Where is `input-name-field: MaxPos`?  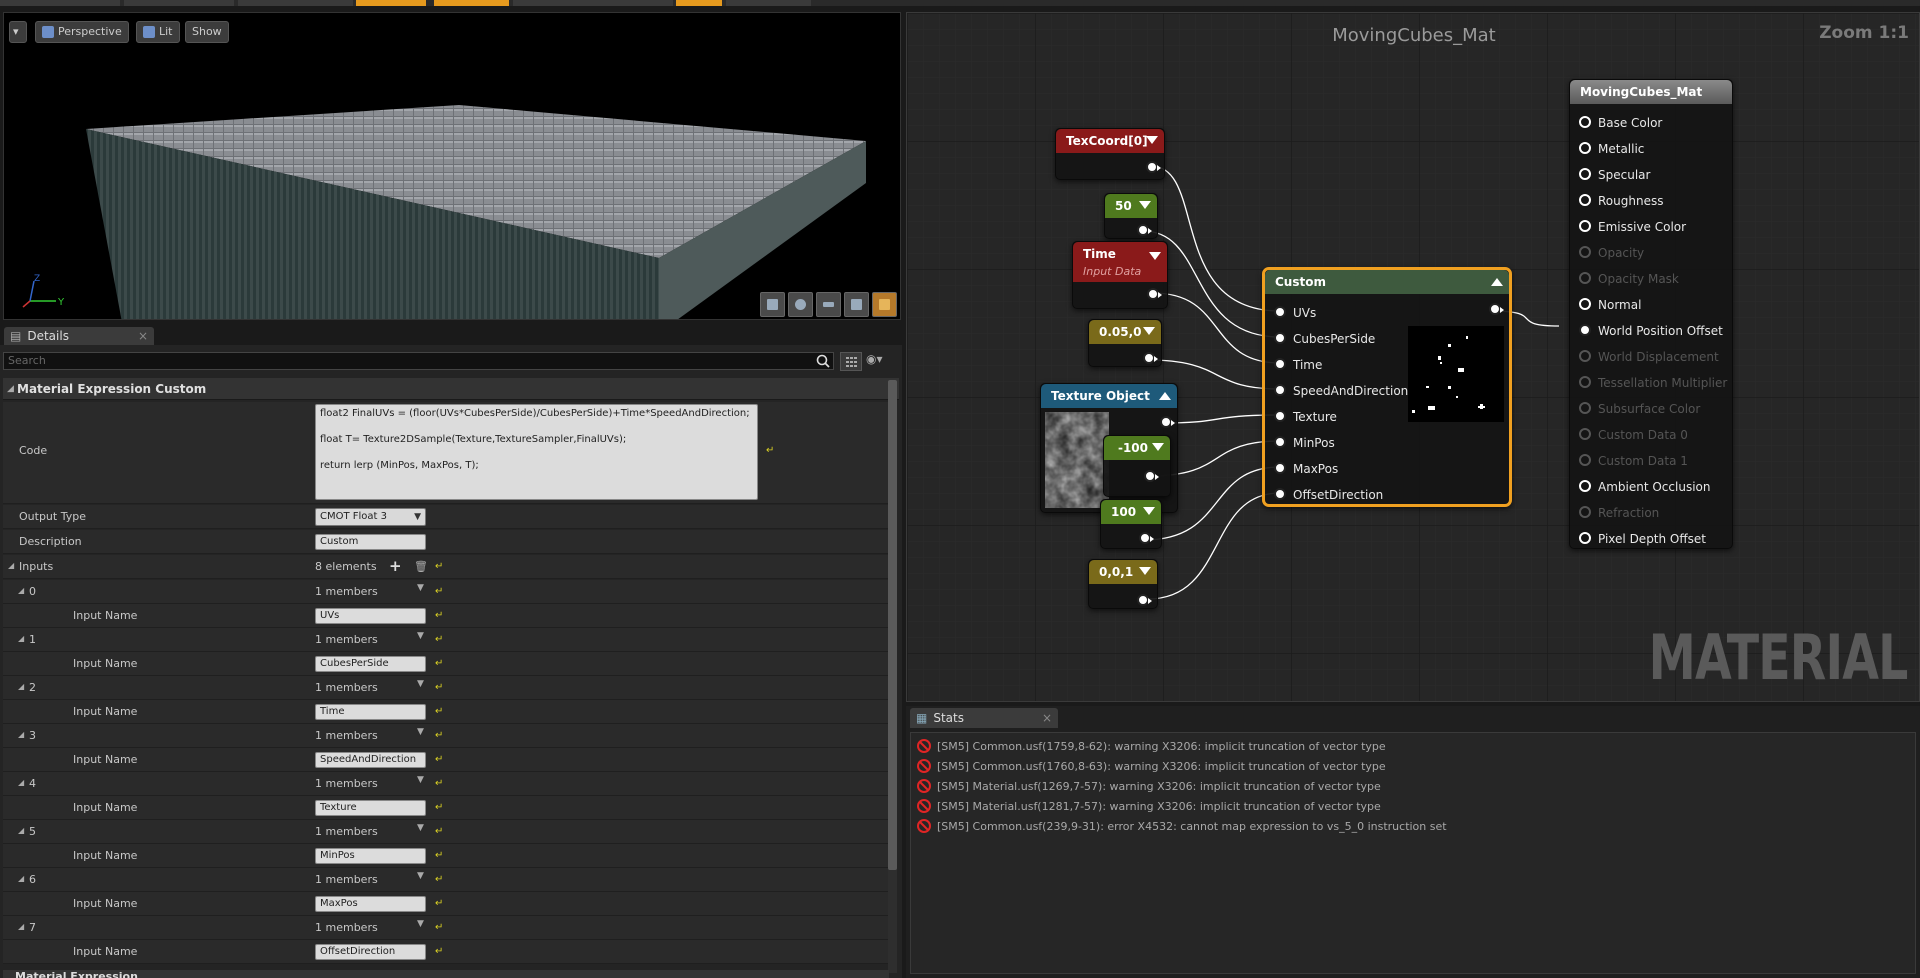
input-name-field: MaxPos is located at coordinates (370, 904).